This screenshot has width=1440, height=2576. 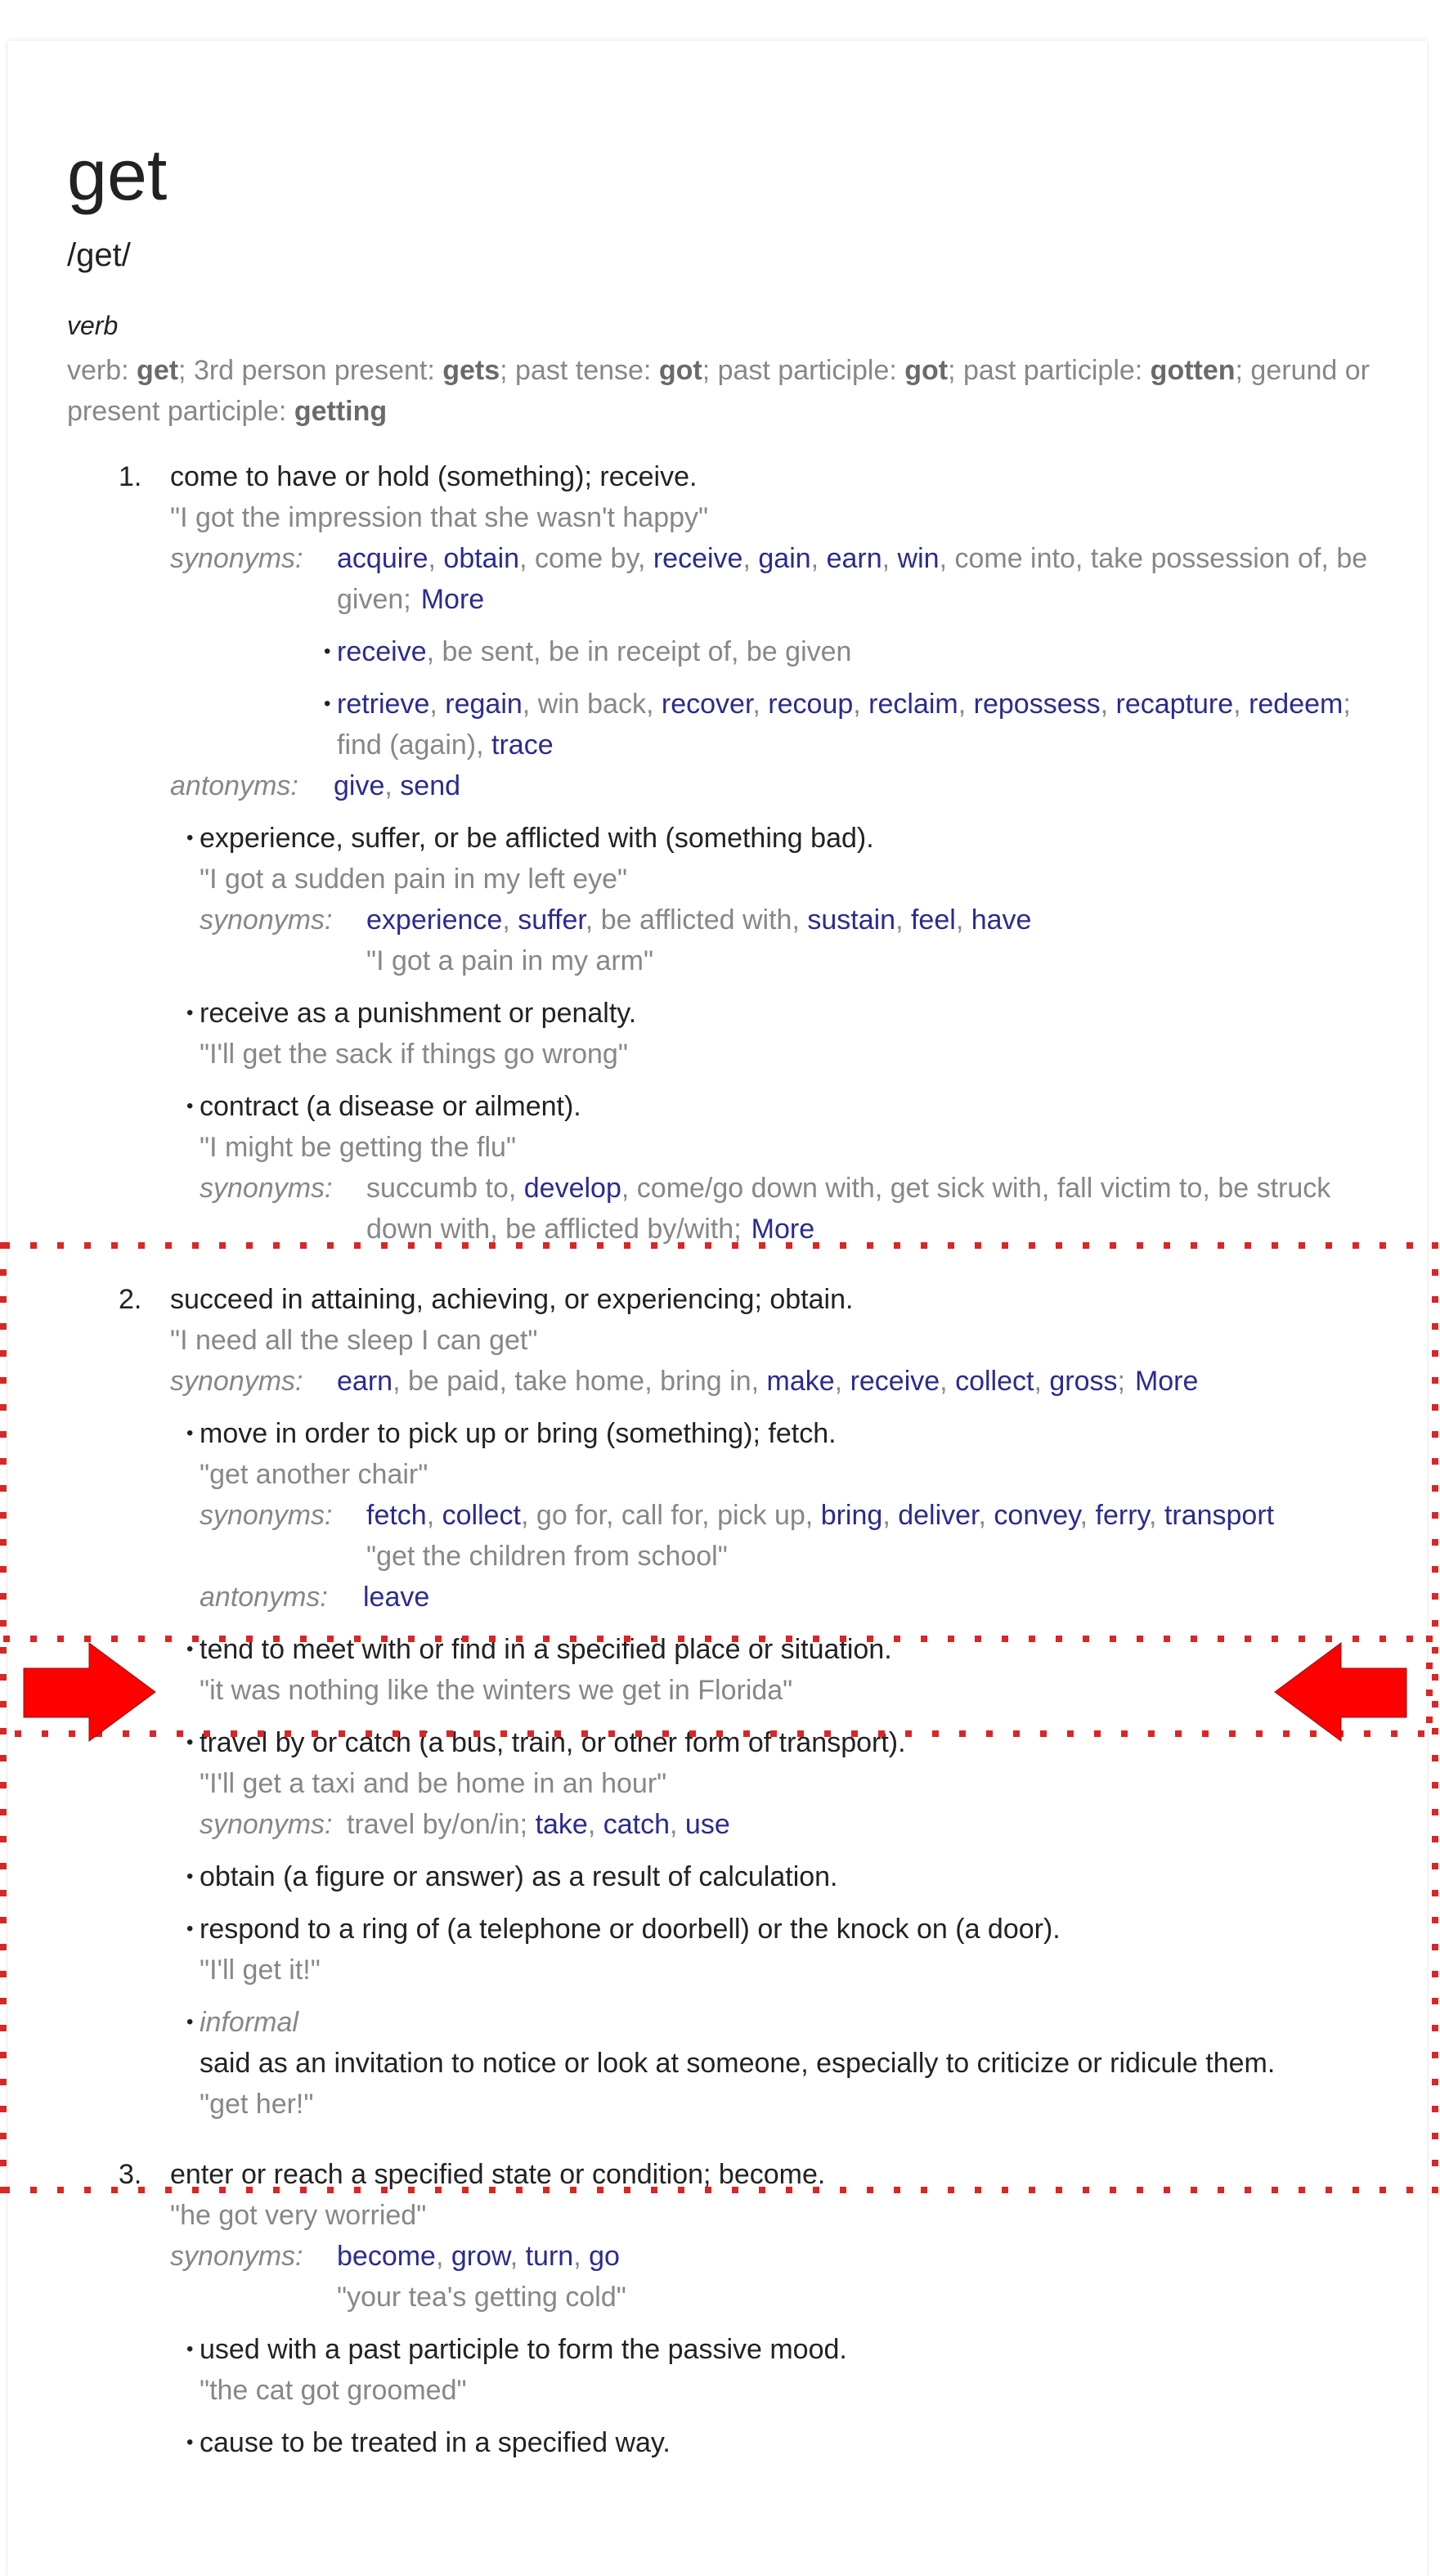 What do you see at coordinates (639, 651) in the screenshot?
I see `synonym-text: be in receipt of` at bounding box center [639, 651].